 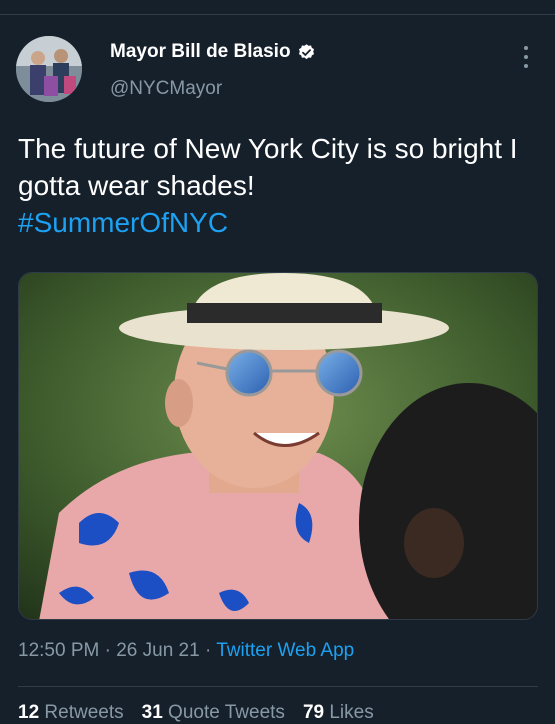 What do you see at coordinates (526, 57) in the screenshot?
I see `more-options-icon` at bounding box center [526, 57].